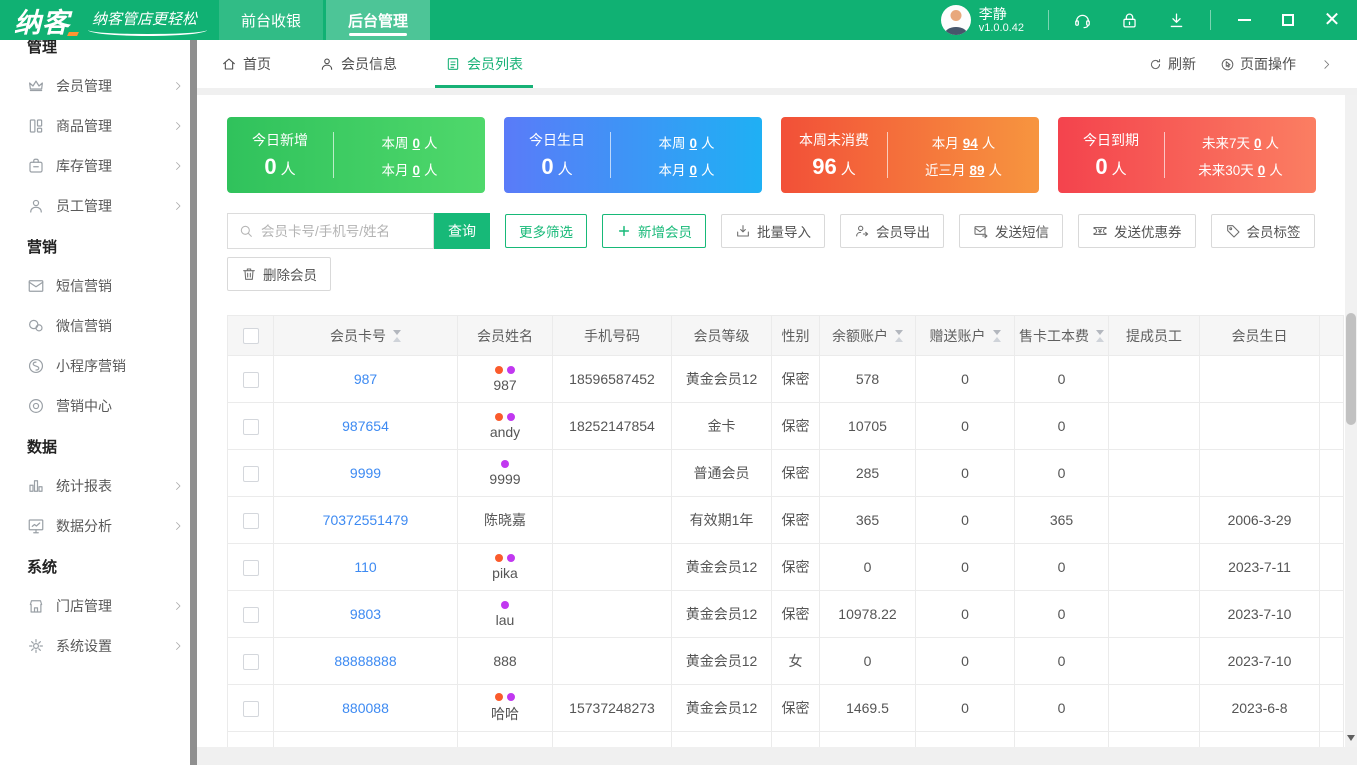 This screenshot has height=765, width=1357. What do you see at coordinates (98, 526) in the screenshot?
I see `sidebar-item-数据分析: 数据分析` at bounding box center [98, 526].